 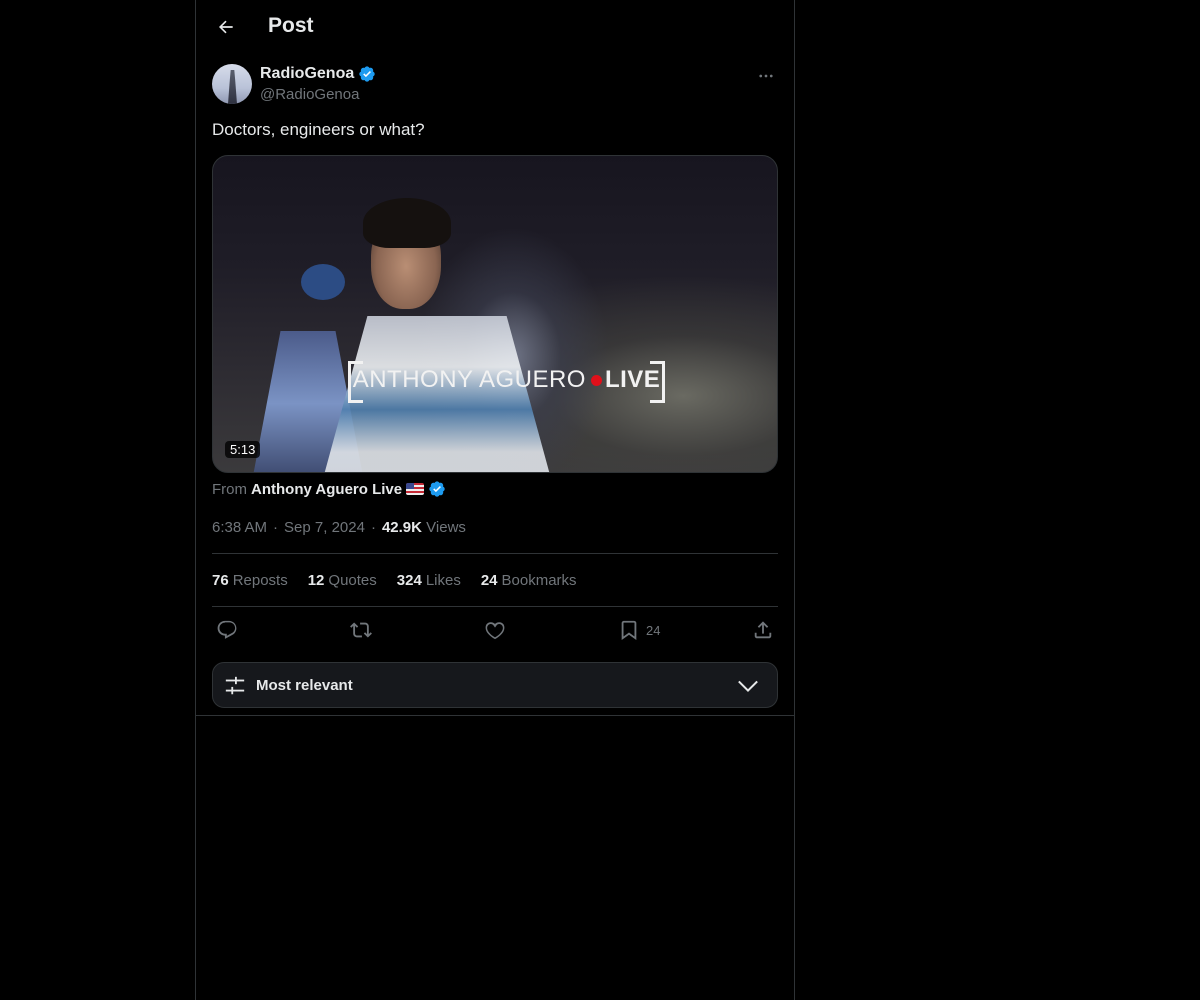 What do you see at coordinates (529, 580) in the screenshot?
I see `stat-bookmarks: 24 Bookmarks` at bounding box center [529, 580].